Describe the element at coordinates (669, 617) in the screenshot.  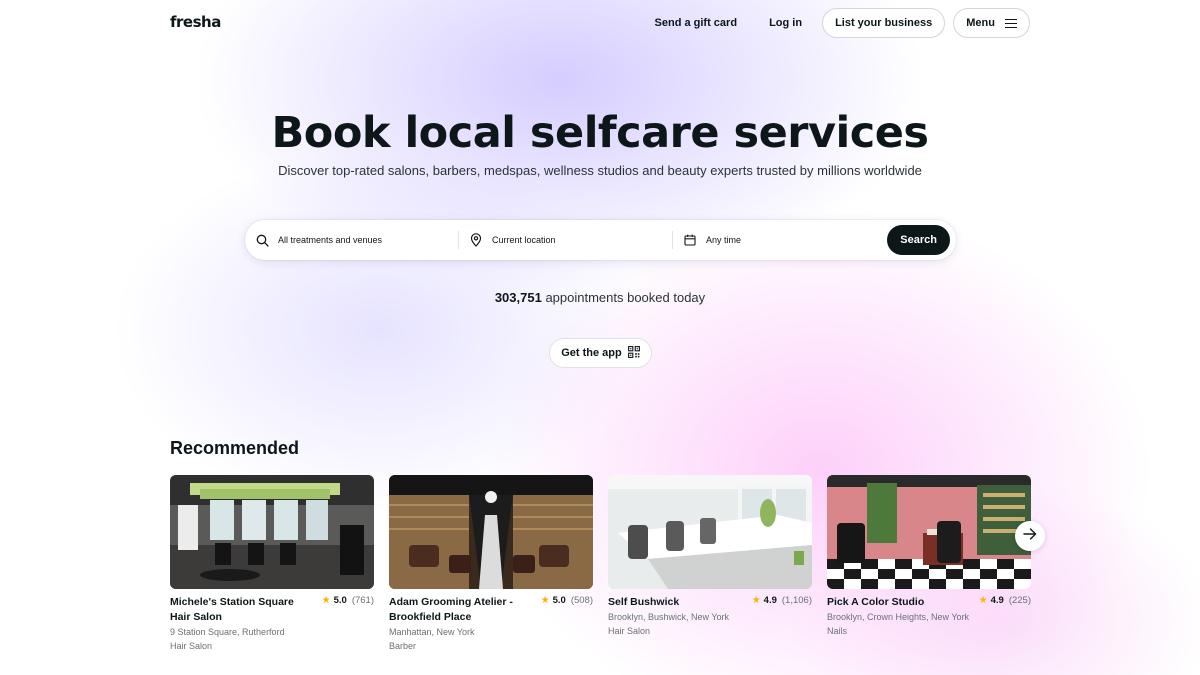
I see `venue-address: Brooklyn, Bushwick, New York` at that location.